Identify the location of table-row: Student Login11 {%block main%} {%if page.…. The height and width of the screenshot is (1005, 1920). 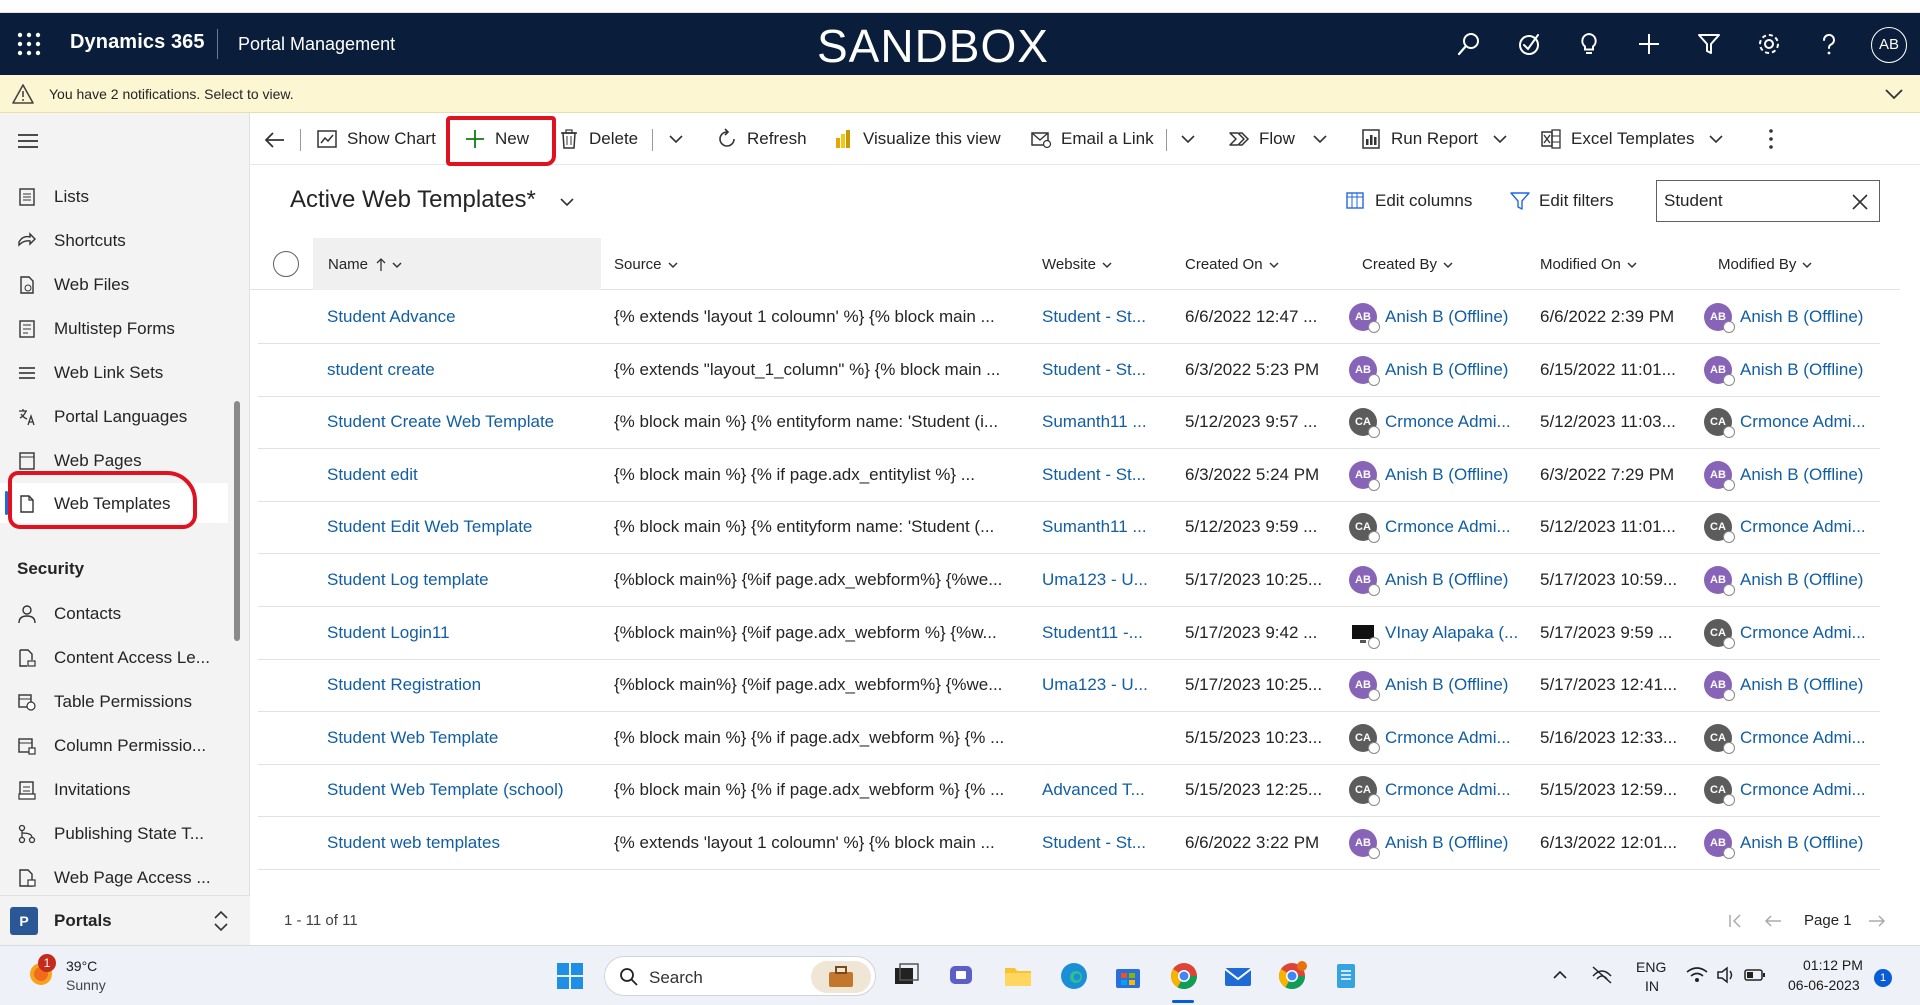
(1069, 633).